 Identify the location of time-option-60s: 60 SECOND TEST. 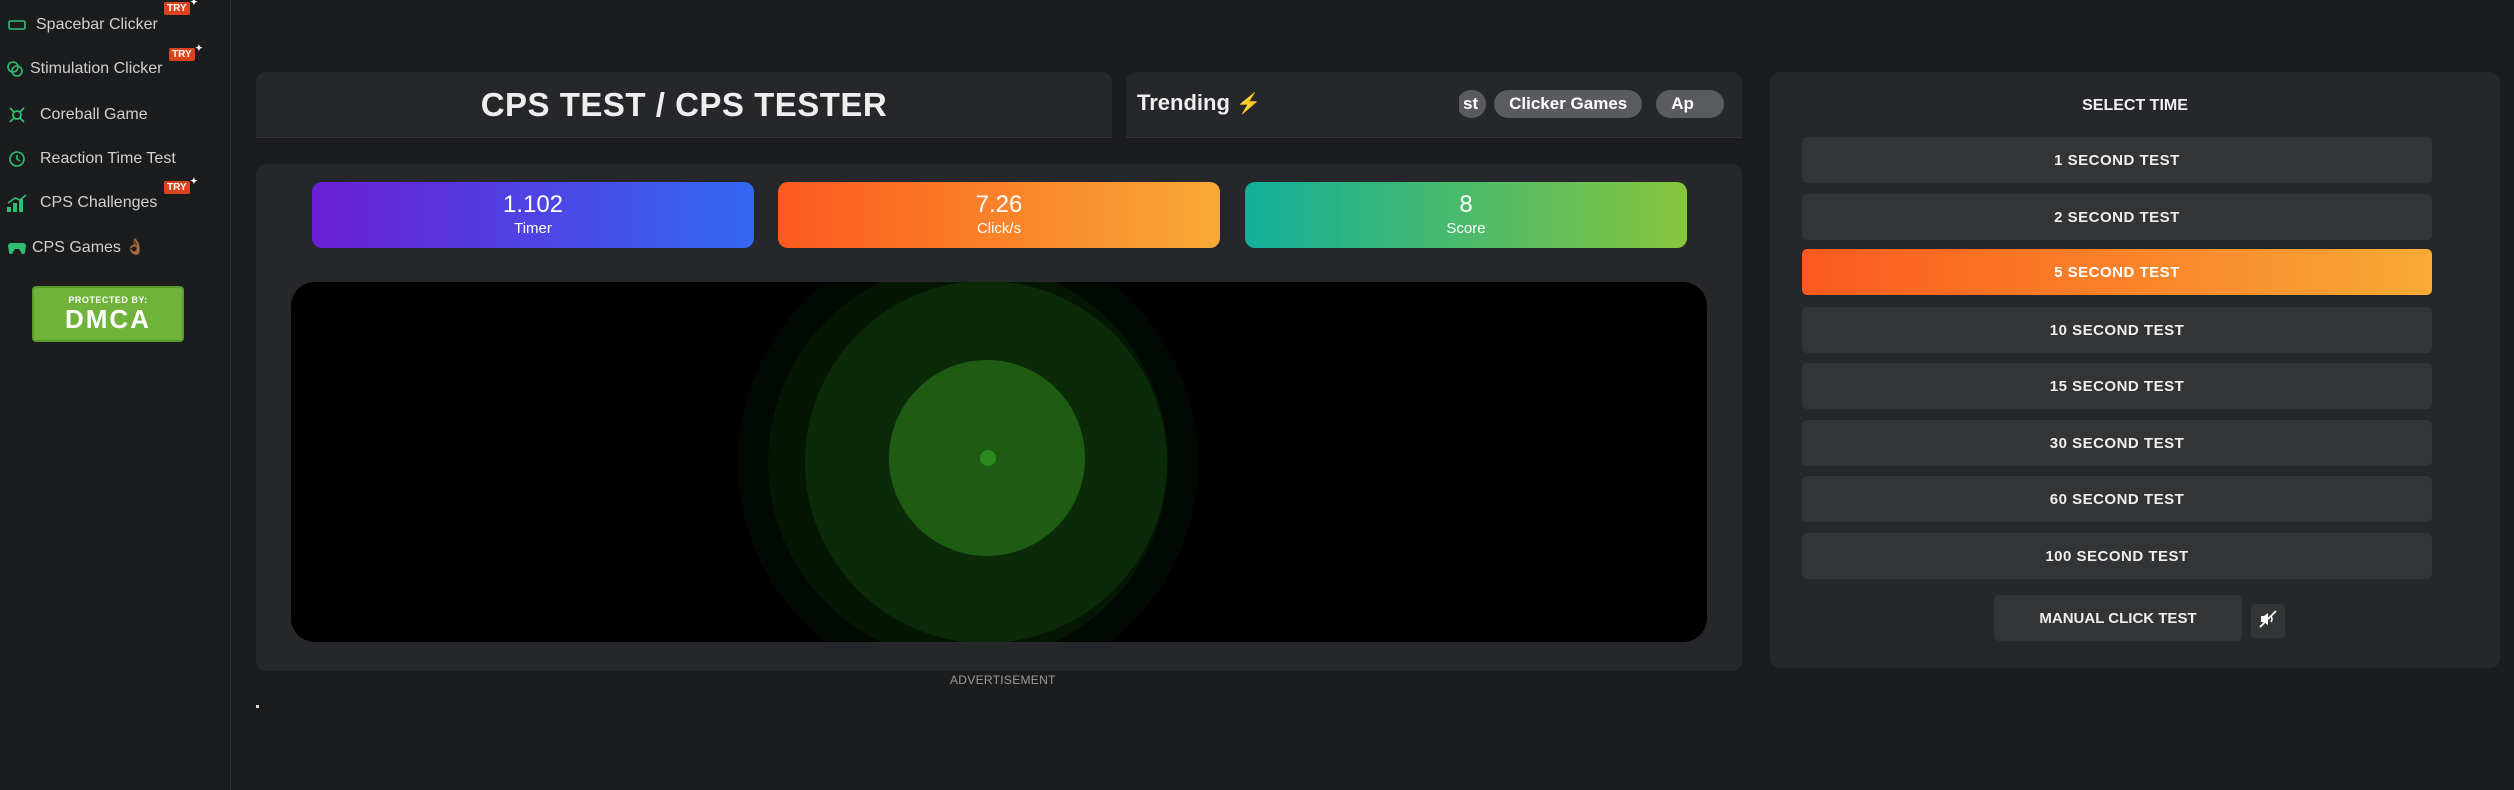
(2117, 499).